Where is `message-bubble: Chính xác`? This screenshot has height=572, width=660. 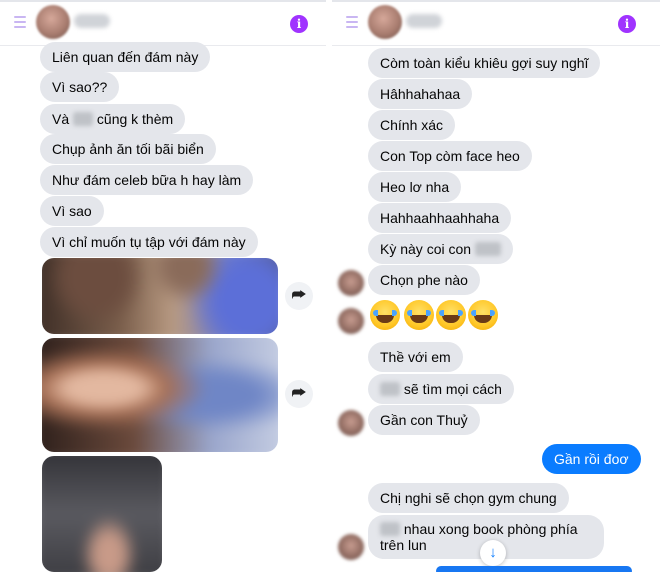 message-bubble: Chính xác is located at coordinates (412, 125).